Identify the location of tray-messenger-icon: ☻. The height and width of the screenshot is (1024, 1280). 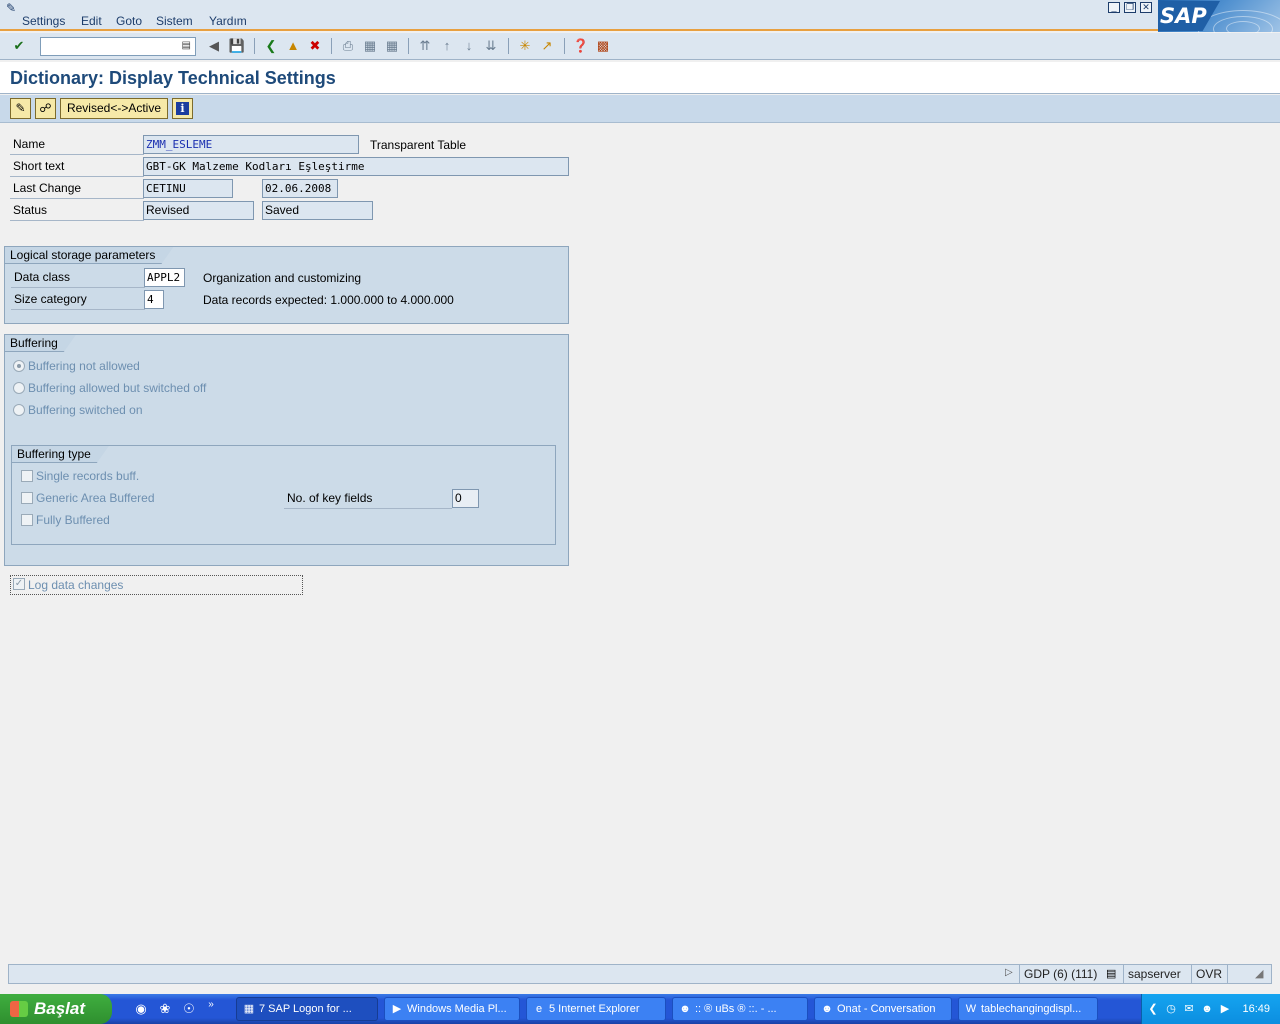
(1207, 1009).